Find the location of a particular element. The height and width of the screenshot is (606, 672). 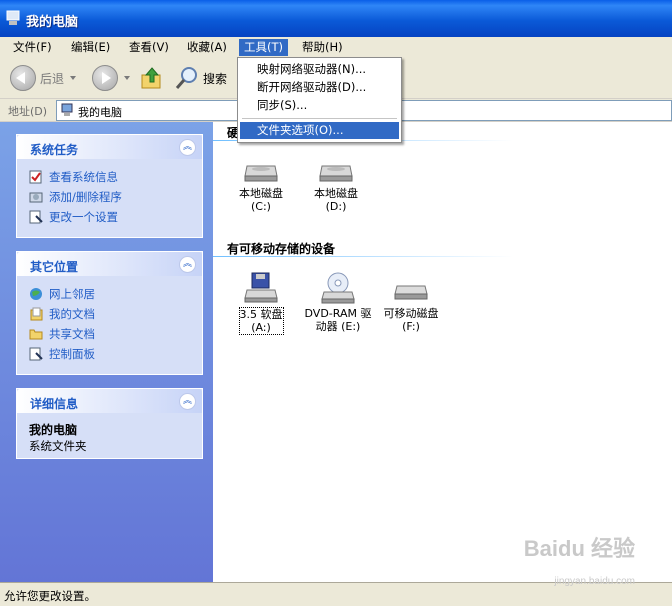

link-control-panel: 控制面板 is located at coordinates (109, 354).